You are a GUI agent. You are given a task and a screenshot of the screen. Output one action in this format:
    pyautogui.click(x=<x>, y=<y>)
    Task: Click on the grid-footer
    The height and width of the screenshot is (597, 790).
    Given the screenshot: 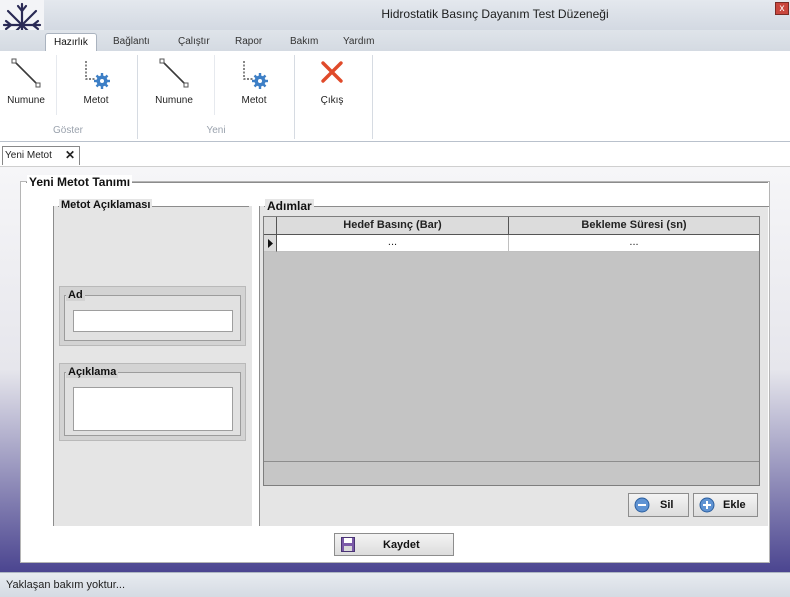 What is the action you would take?
    pyautogui.click(x=511, y=473)
    